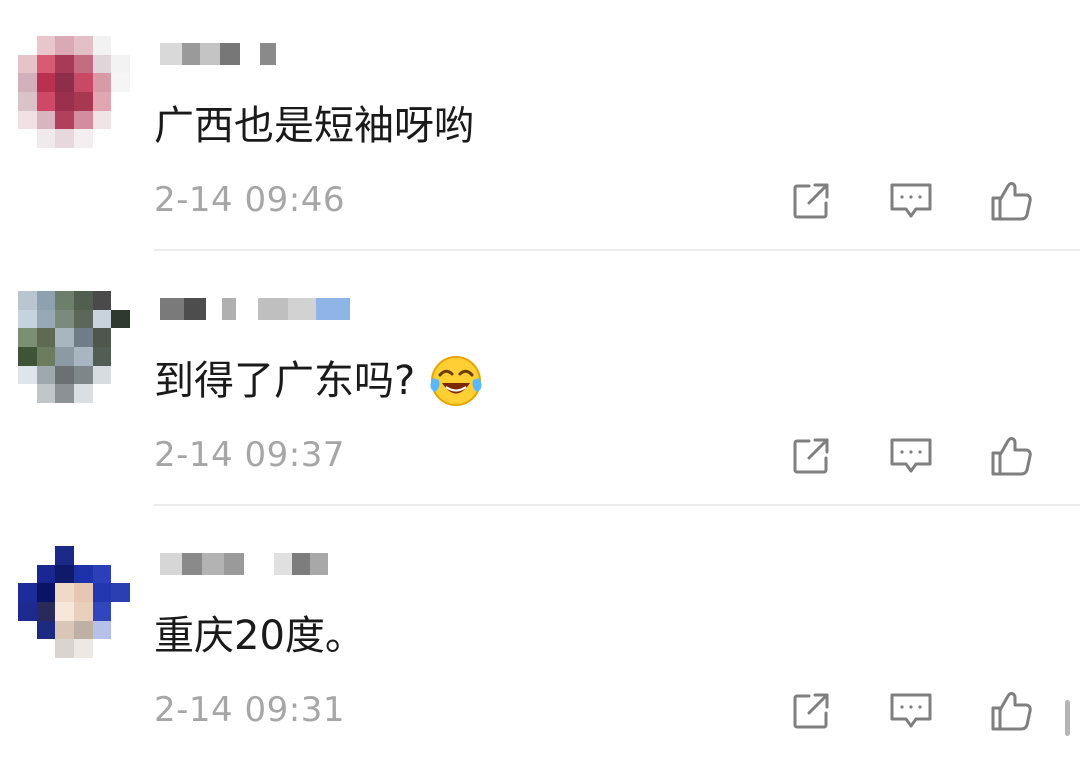  I want to click on scrollbar, so click(1067, 718).